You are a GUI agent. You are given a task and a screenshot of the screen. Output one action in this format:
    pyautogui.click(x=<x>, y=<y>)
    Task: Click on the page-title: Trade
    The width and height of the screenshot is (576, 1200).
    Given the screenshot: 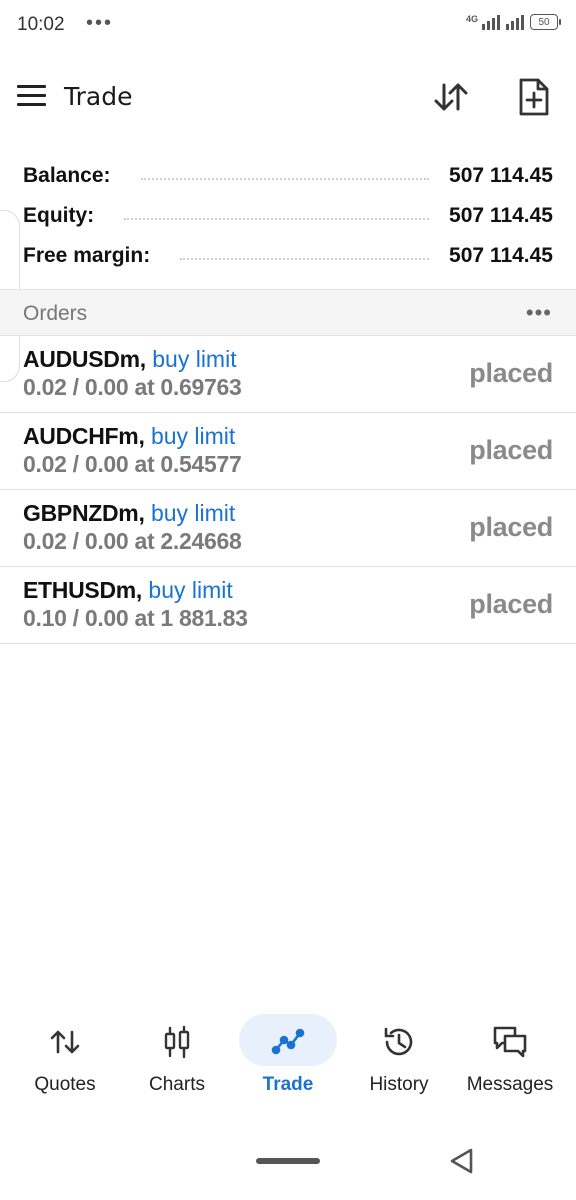 What is the action you would take?
    pyautogui.click(x=98, y=96)
    